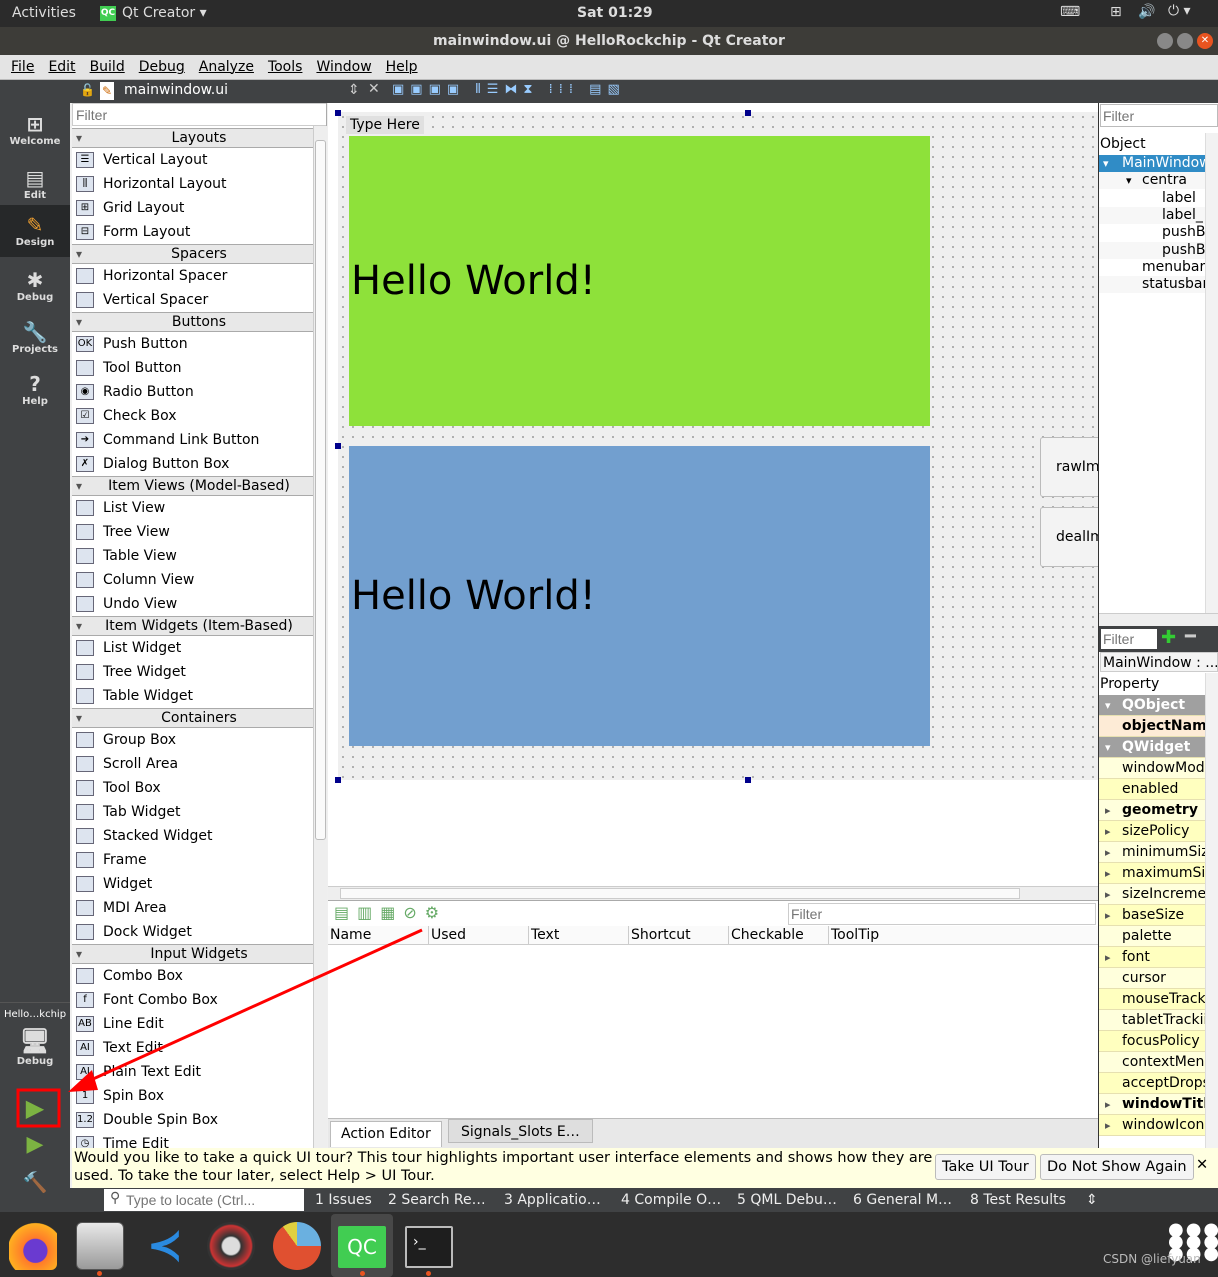 The height and width of the screenshot is (1277, 1218). I want to click on build-hammer-button: 🔨, so click(35, 1182).